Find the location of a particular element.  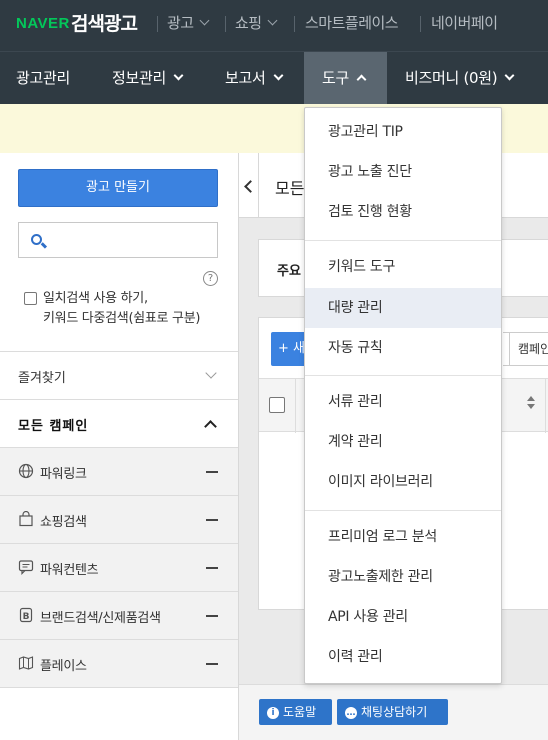

main-nav-info-management: 정보관리 is located at coordinates (148, 78).